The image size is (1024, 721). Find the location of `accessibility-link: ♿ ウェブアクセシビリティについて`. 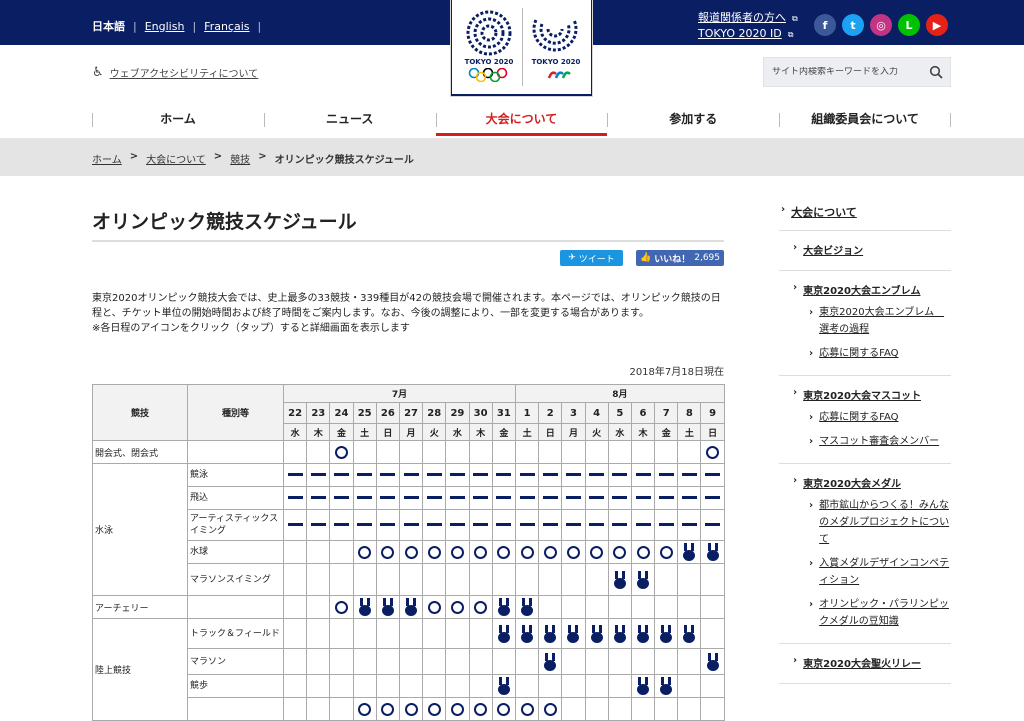

accessibility-link: ♿ ウェブアクセシビリティについて is located at coordinates (175, 72).